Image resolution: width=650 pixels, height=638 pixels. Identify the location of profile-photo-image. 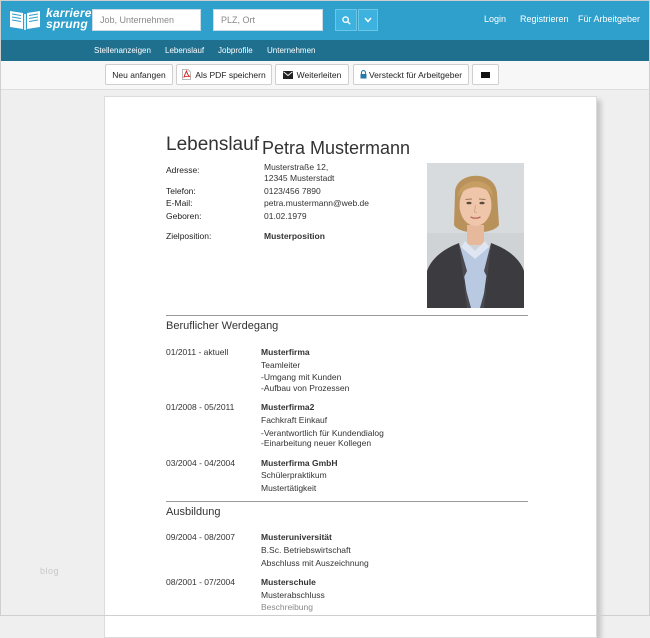
(475, 235).